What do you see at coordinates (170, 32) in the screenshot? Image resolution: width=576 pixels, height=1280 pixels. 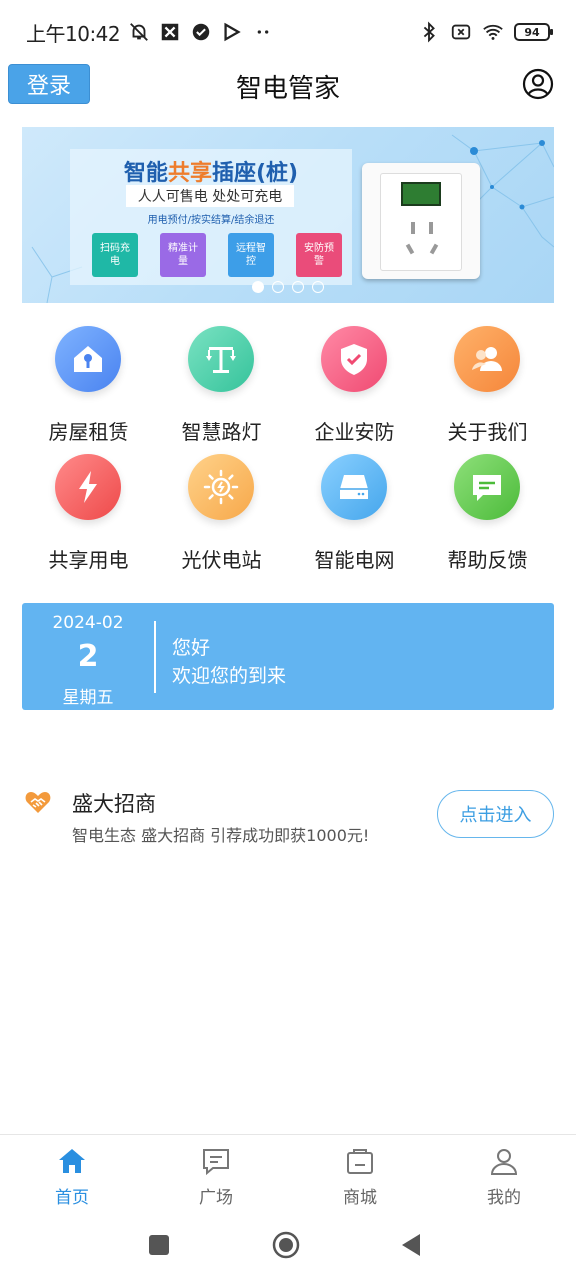 I see `app-notification-icon` at bounding box center [170, 32].